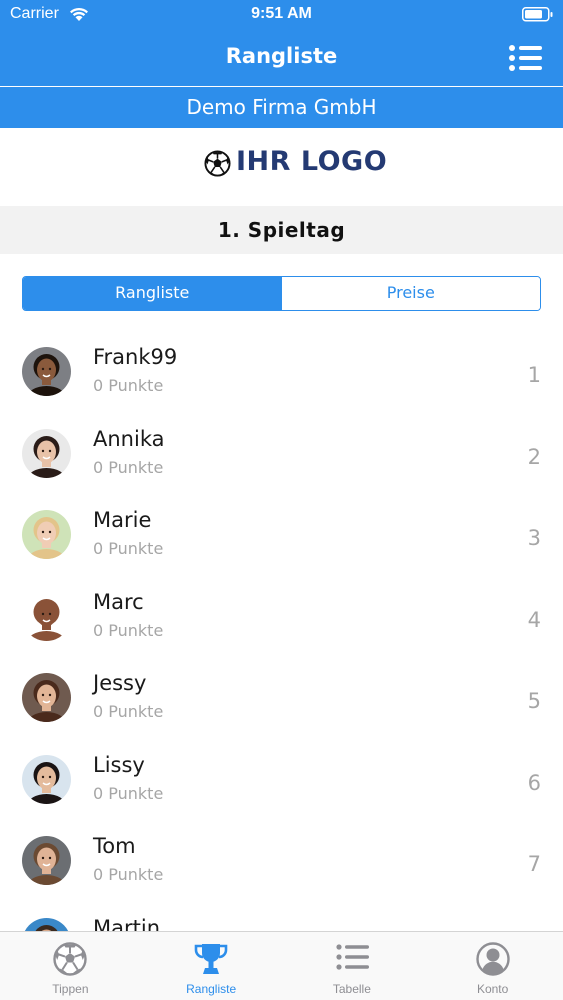  Describe the element at coordinates (126, 923) in the screenshot. I see `player-name: Martin` at that location.